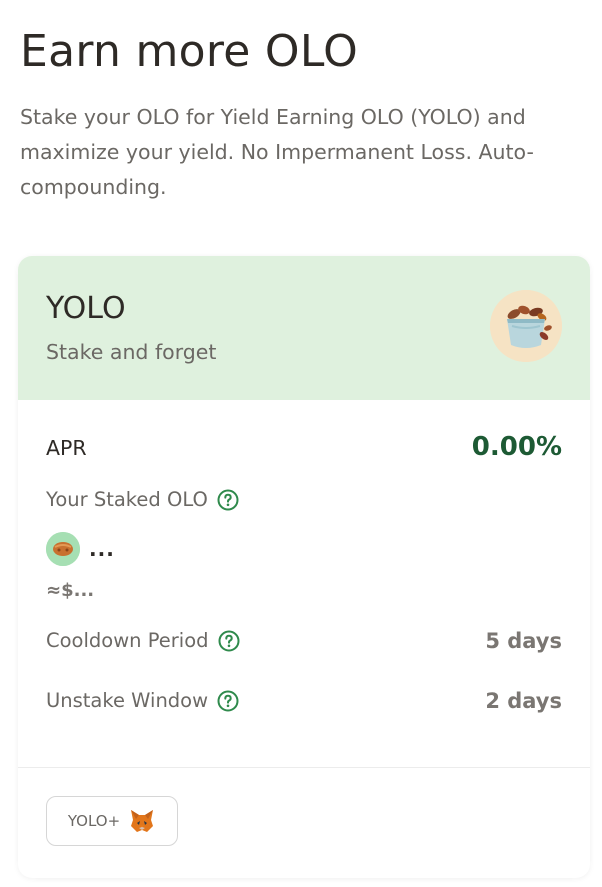 Image resolution: width=602 pixels, height=887 pixels. What do you see at coordinates (189, 51) in the screenshot?
I see `page-title: Earn more OLO` at bounding box center [189, 51].